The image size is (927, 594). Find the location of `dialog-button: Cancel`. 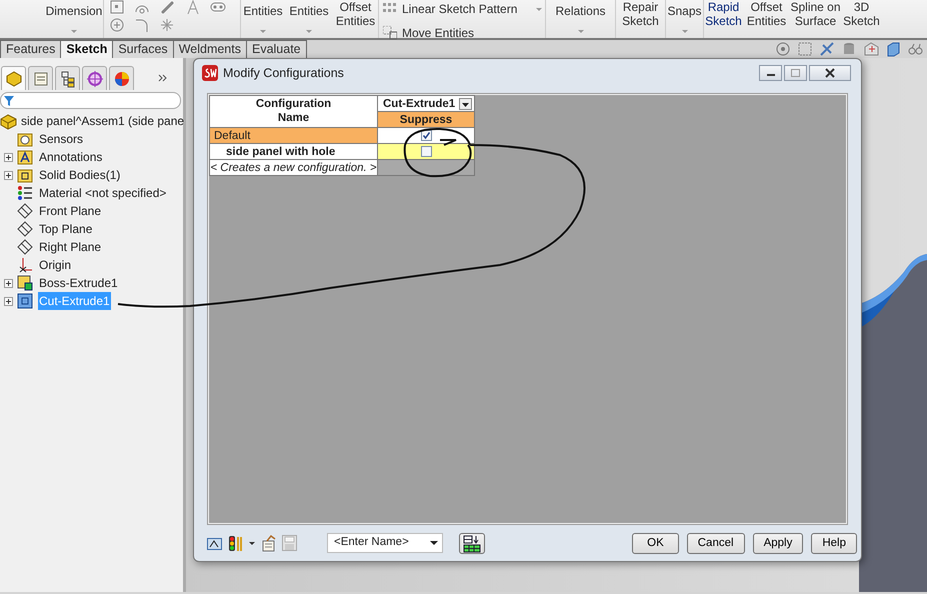

dialog-button: Cancel is located at coordinates (715, 543).